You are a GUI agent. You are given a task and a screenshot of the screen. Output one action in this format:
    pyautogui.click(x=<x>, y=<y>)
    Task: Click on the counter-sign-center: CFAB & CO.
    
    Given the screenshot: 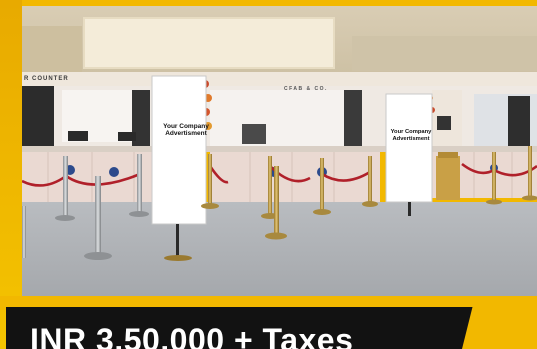 What is the action you would take?
    pyautogui.click(x=306, y=89)
    